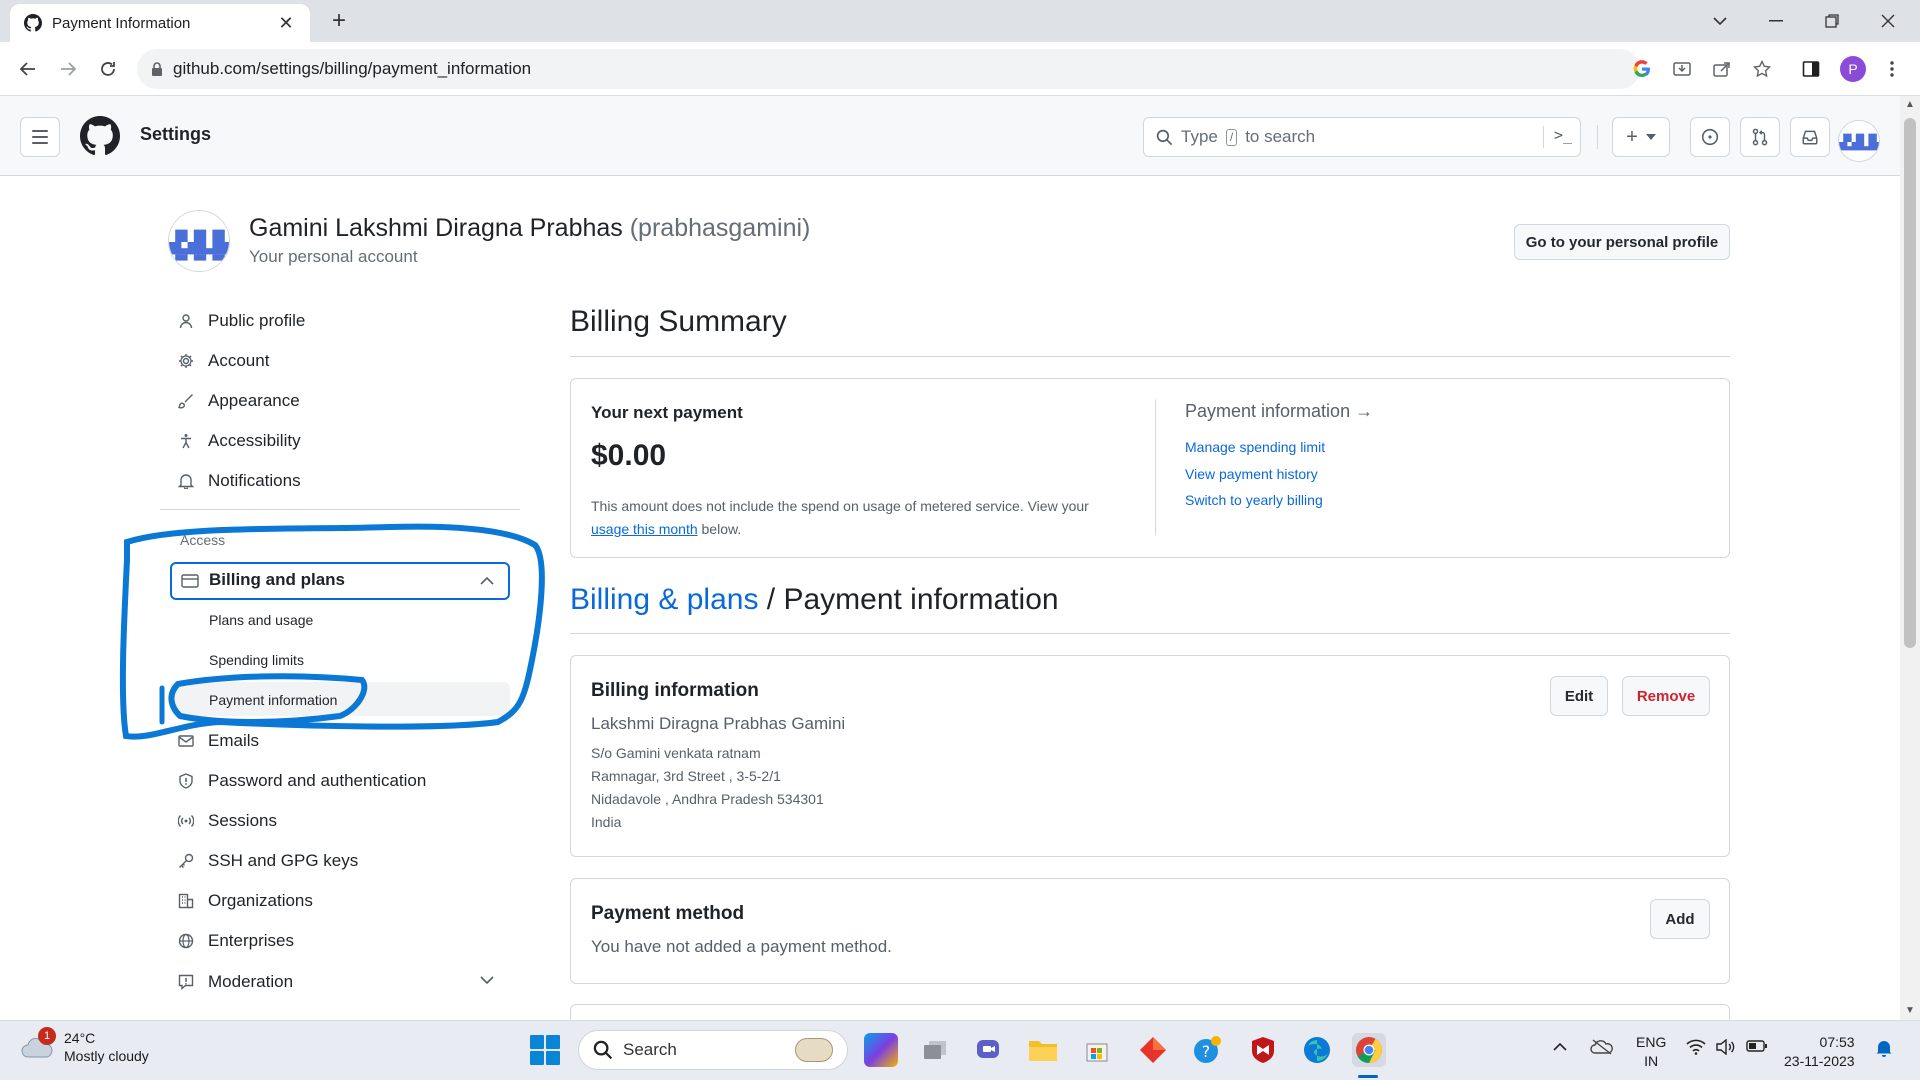 The image size is (1920, 1080). What do you see at coordinates (678, 321) in the screenshot?
I see `billing-summary-title: Billing Summary` at bounding box center [678, 321].